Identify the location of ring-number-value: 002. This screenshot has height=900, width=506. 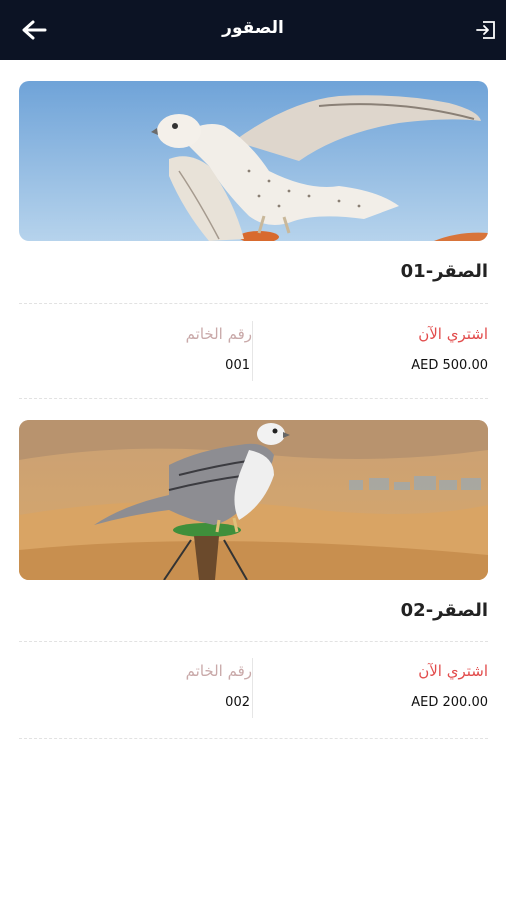
(237, 702).